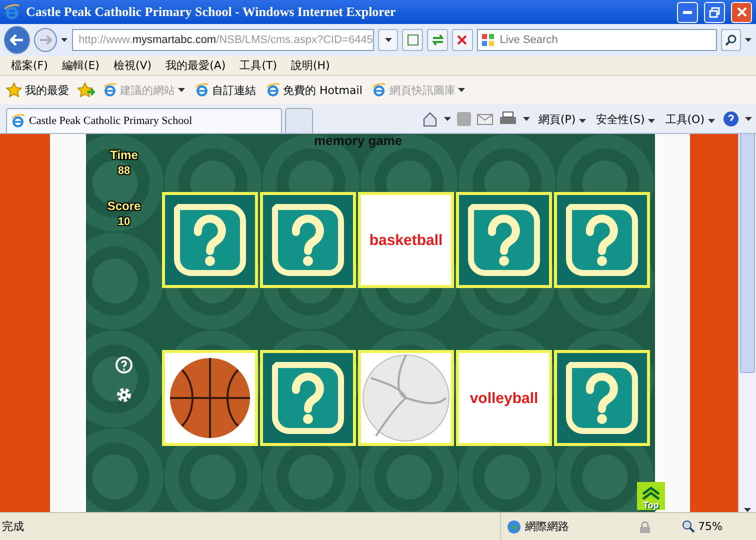  I want to click on stop-icon, so click(462, 40).